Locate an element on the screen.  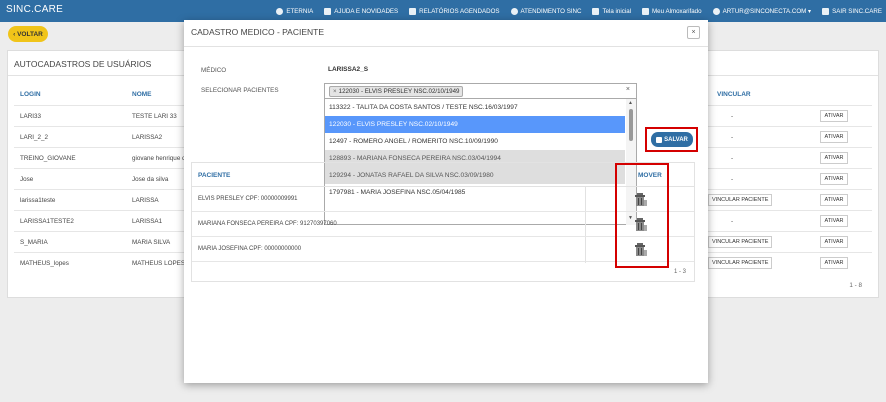
cell-login: Jose is located at coordinates (27, 179).